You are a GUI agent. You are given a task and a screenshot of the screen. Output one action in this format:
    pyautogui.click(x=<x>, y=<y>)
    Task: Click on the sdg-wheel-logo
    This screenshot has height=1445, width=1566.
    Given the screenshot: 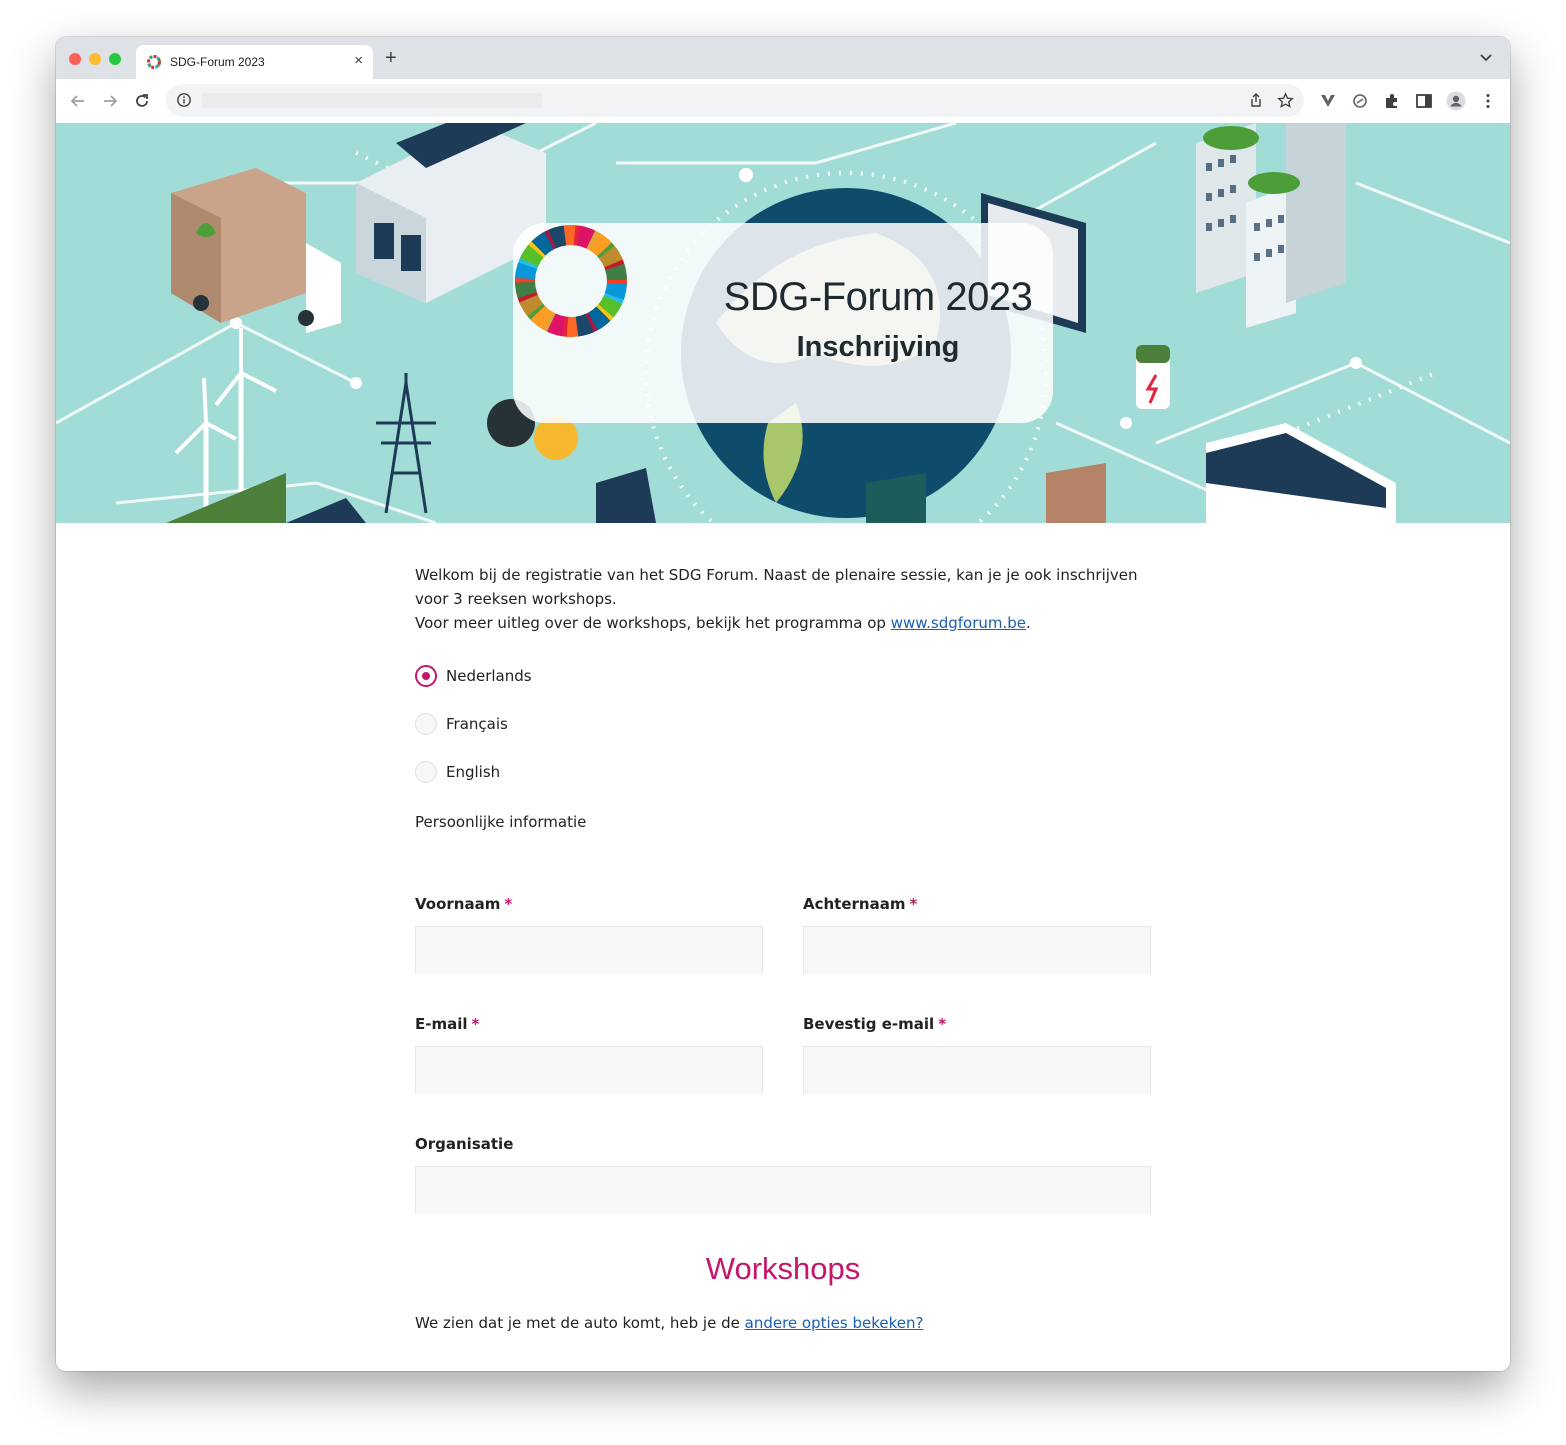 What is the action you would take?
    pyautogui.click(x=571, y=281)
    